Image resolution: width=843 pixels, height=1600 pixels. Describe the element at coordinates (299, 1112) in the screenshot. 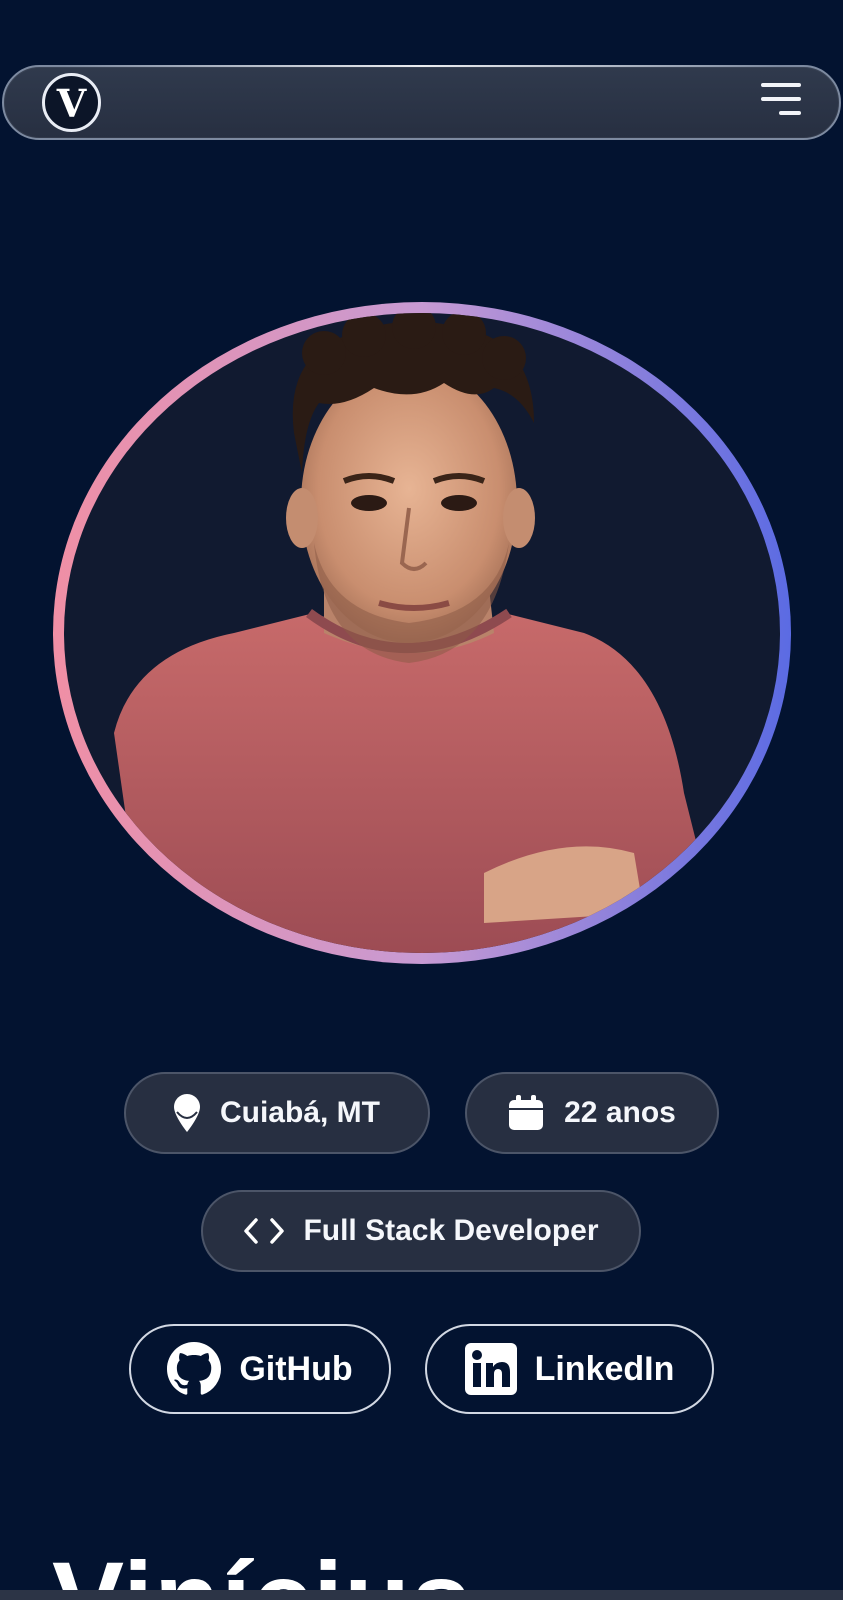

I see `location-text: Cuiabá, MT` at that location.